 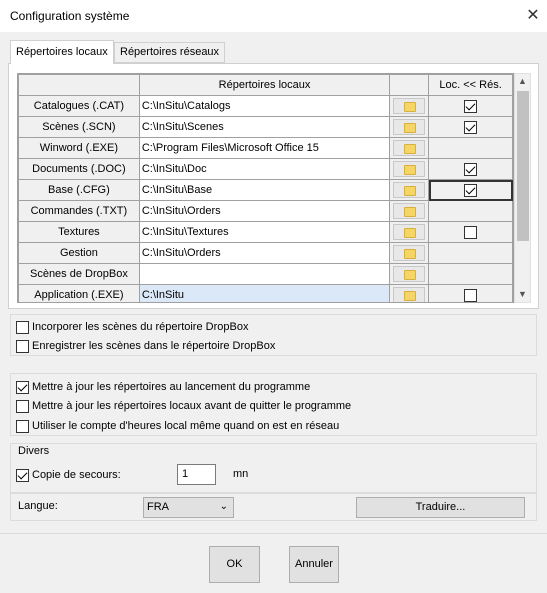 What do you see at coordinates (409, 85) in the screenshot?
I see `column-header-browse` at bounding box center [409, 85].